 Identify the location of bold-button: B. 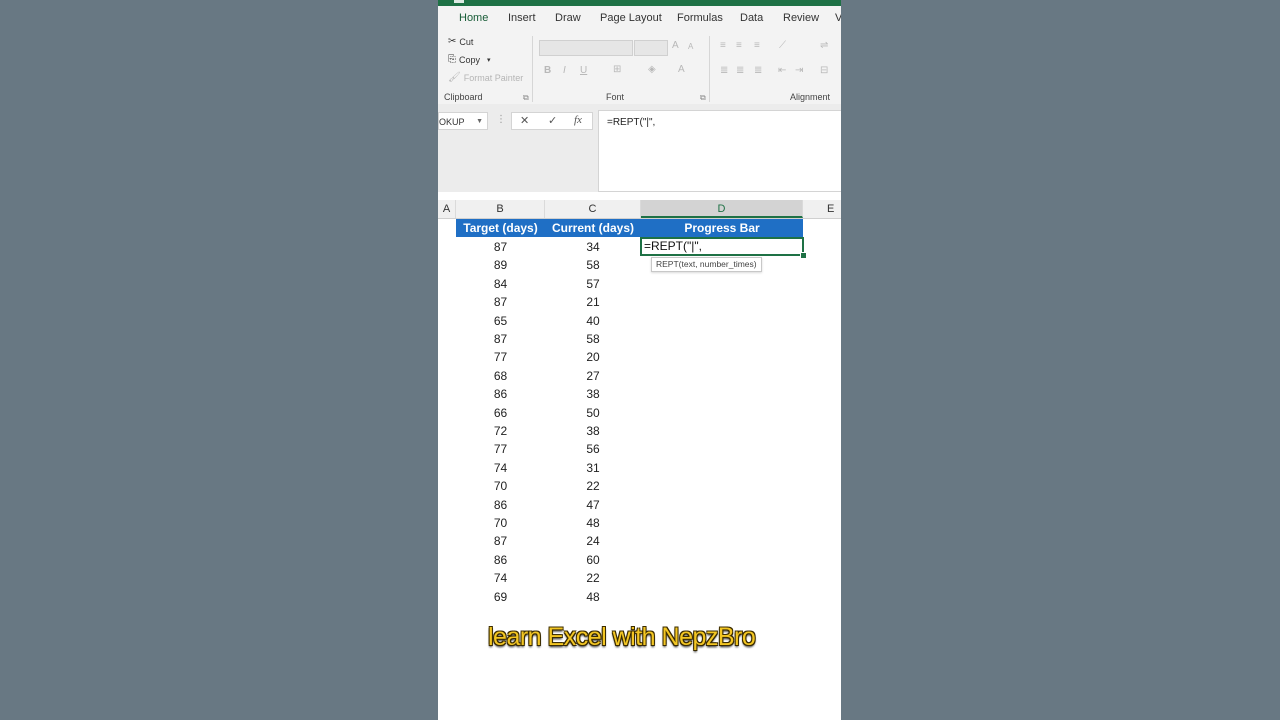
(547, 70).